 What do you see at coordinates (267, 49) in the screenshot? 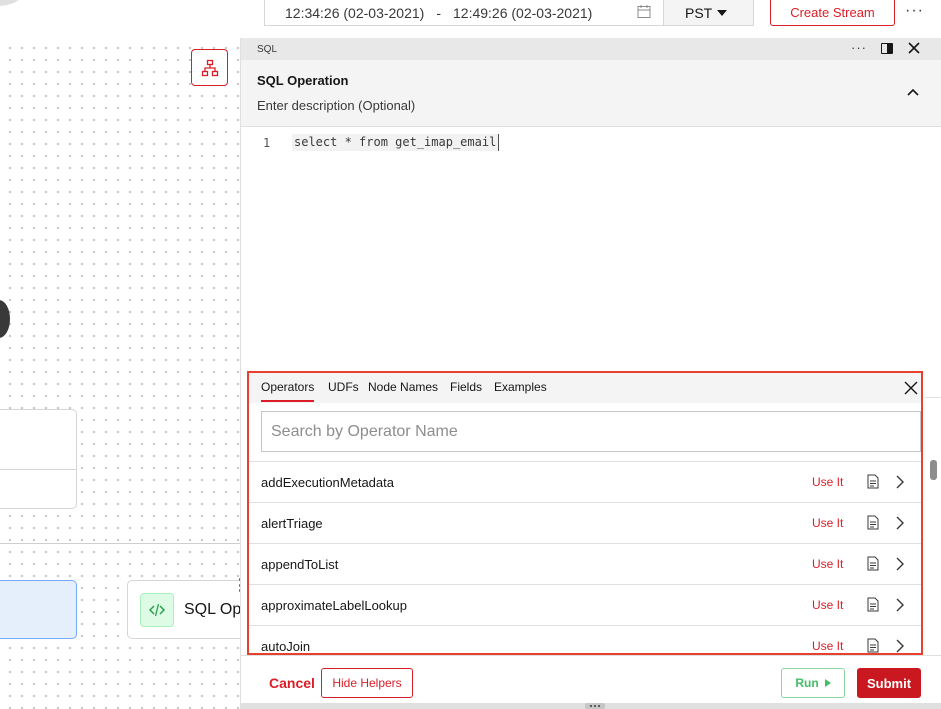
I see `panel-header-label: SQL` at bounding box center [267, 49].